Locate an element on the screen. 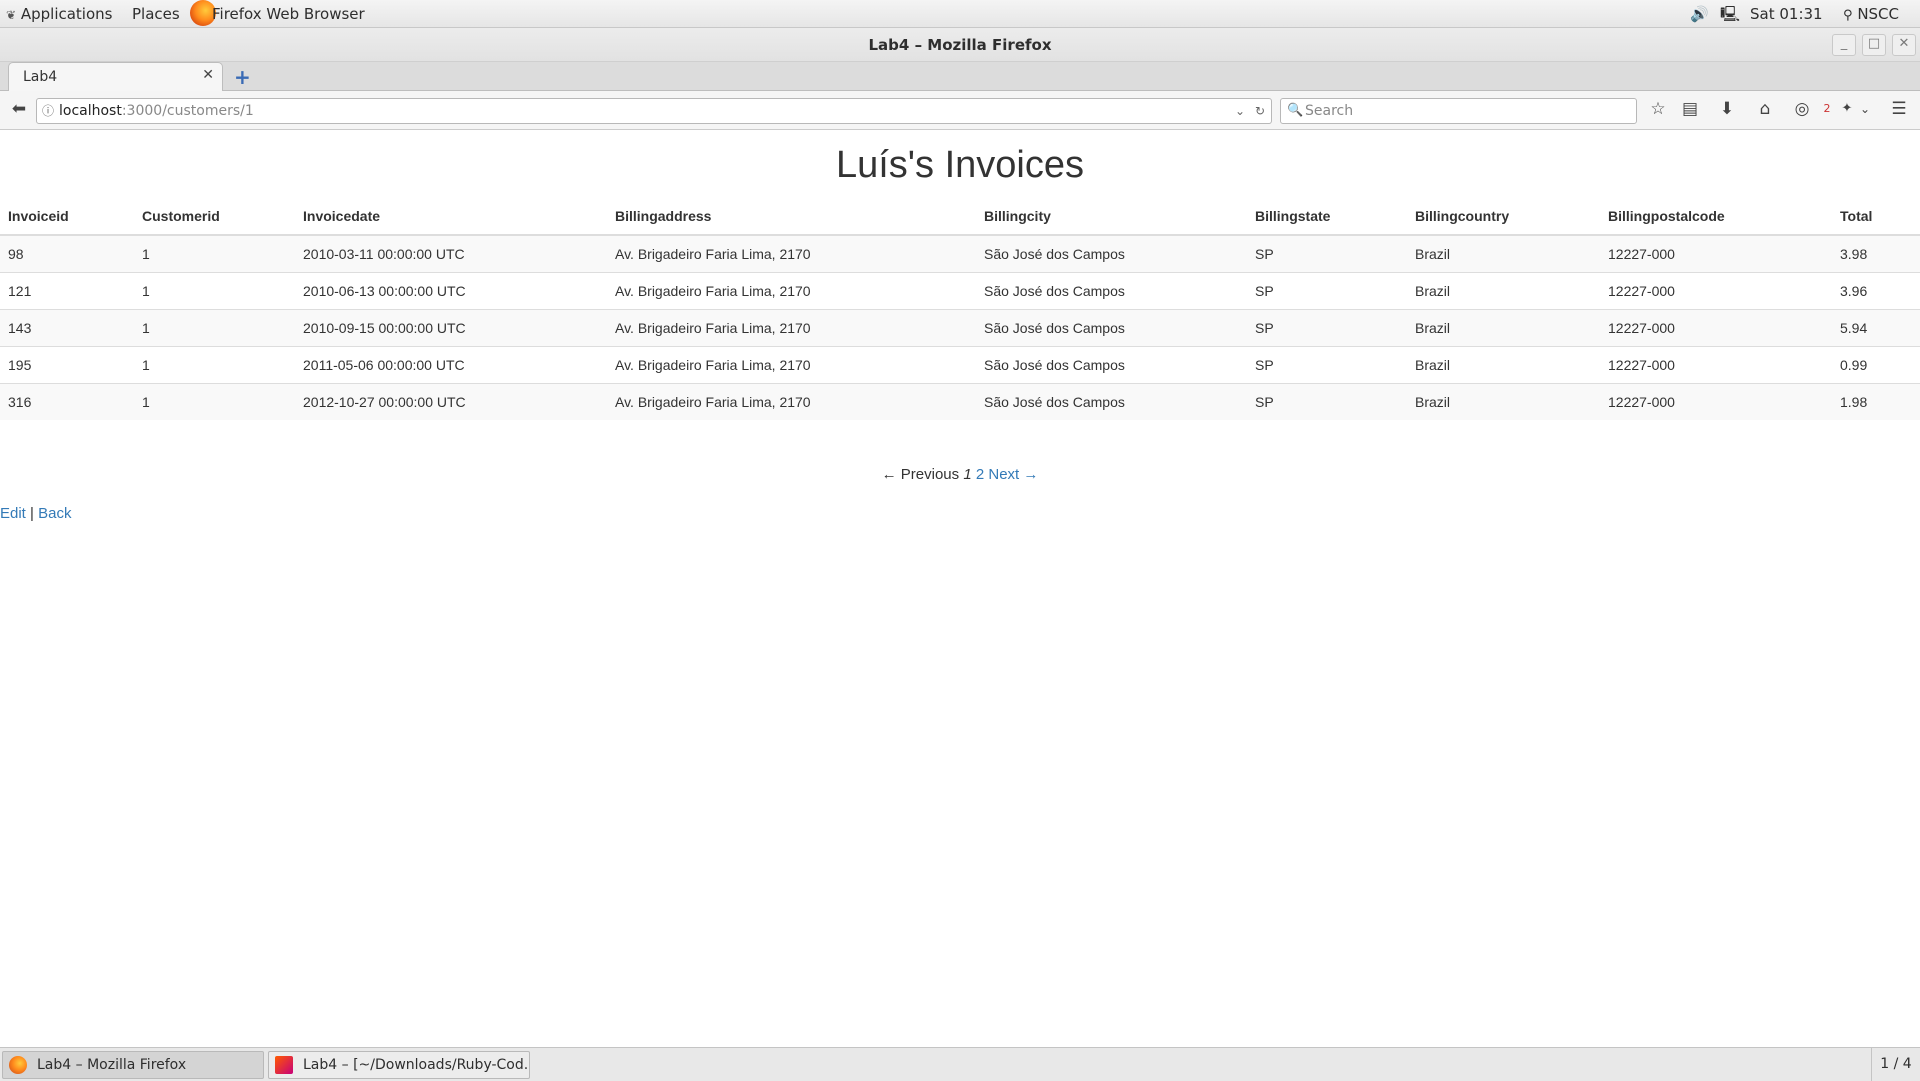  firefox-icon is located at coordinates (18, 1065).